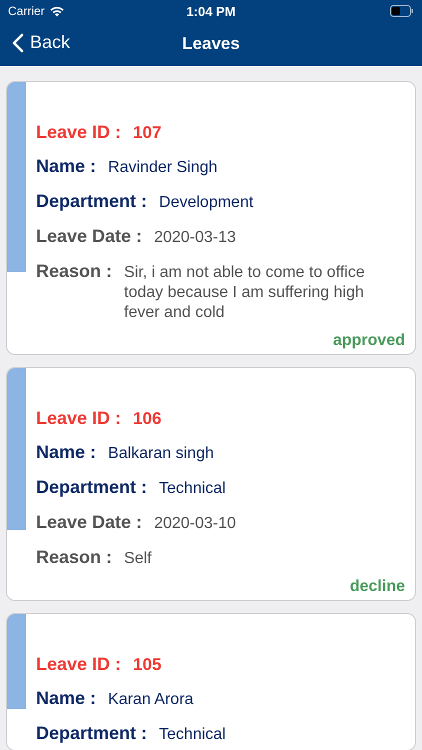 Image resolution: width=422 pixels, height=750 pixels. What do you see at coordinates (211, 44) in the screenshot?
I see `screen-title: Leaves` at bounding box center [211, 44].